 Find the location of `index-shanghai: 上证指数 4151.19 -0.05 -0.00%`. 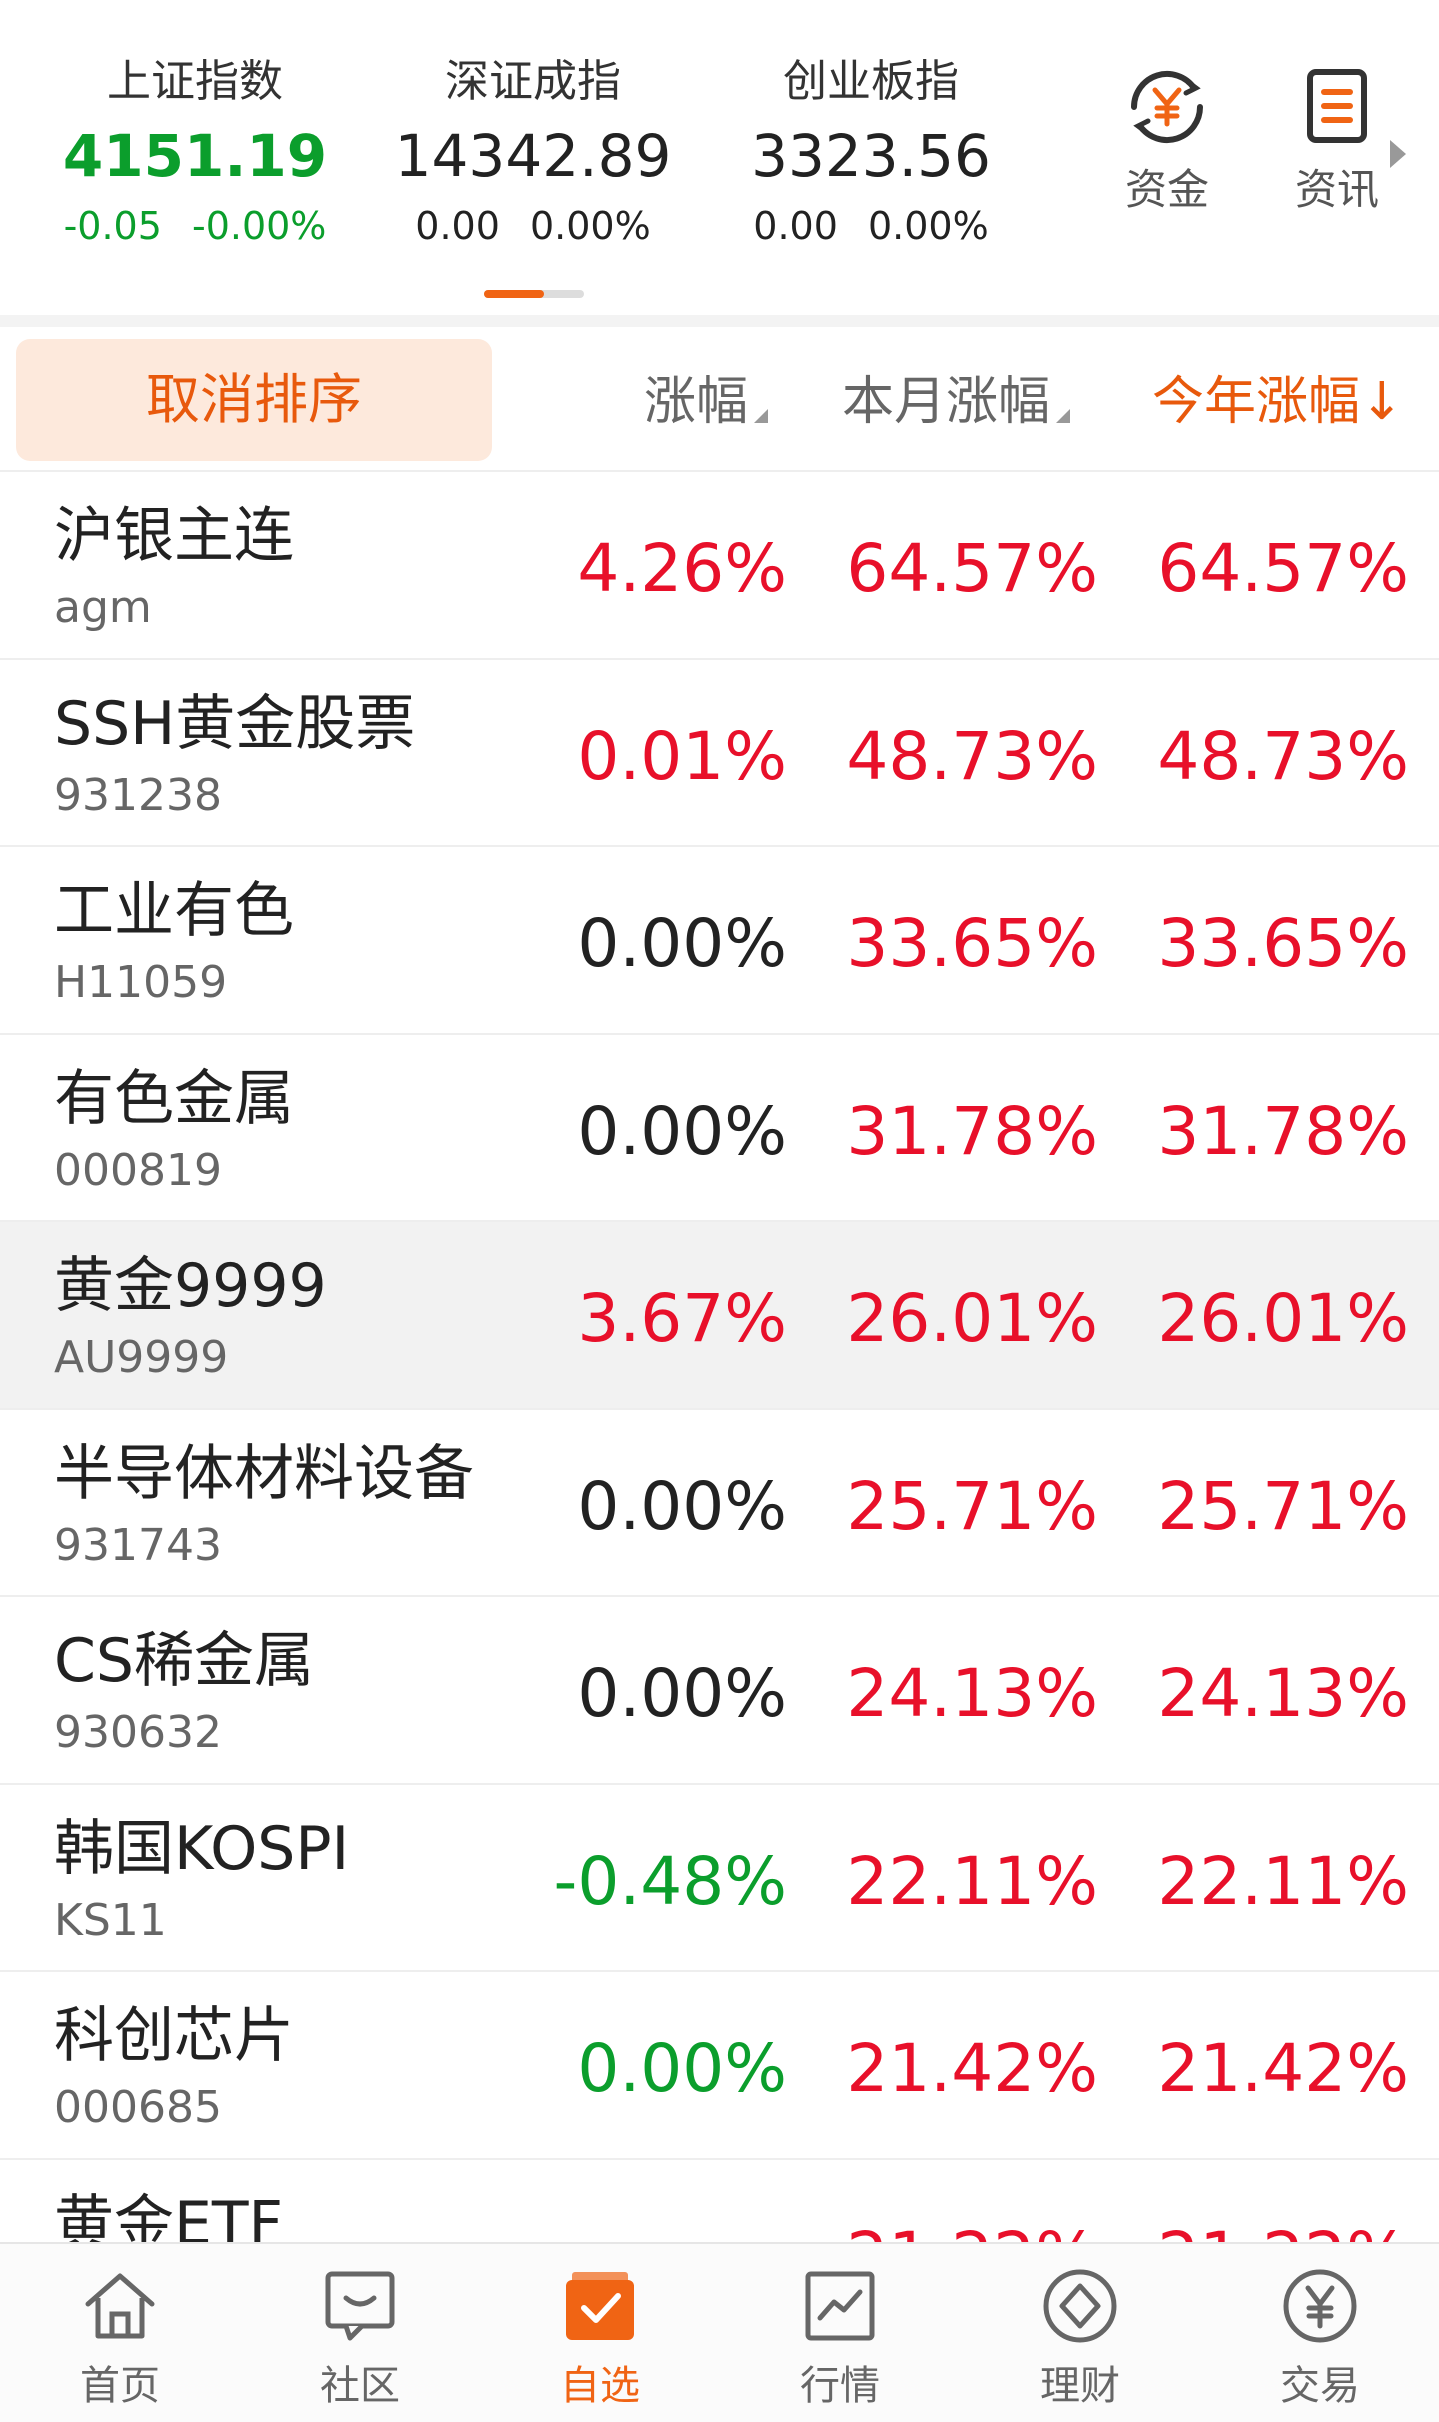

index-shanghai: 上证指数 4151.19 -0.05 -0.00% is located at coordinates (195, 153).